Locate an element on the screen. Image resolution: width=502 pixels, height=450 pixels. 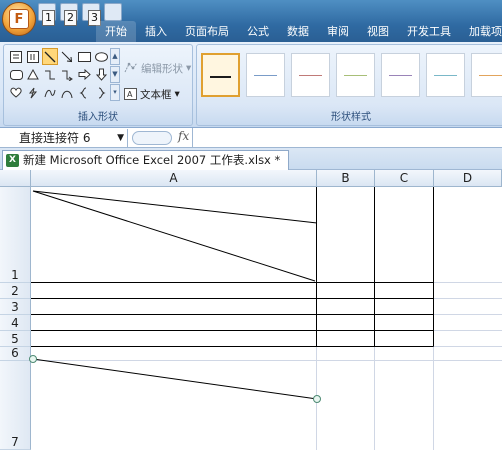
ribbon-tab-bar: F 1 2 3 开始 插入 页面布局 公式 数据 审阅 视图 开发工具 加载项 is located at coordinates (251, 21).